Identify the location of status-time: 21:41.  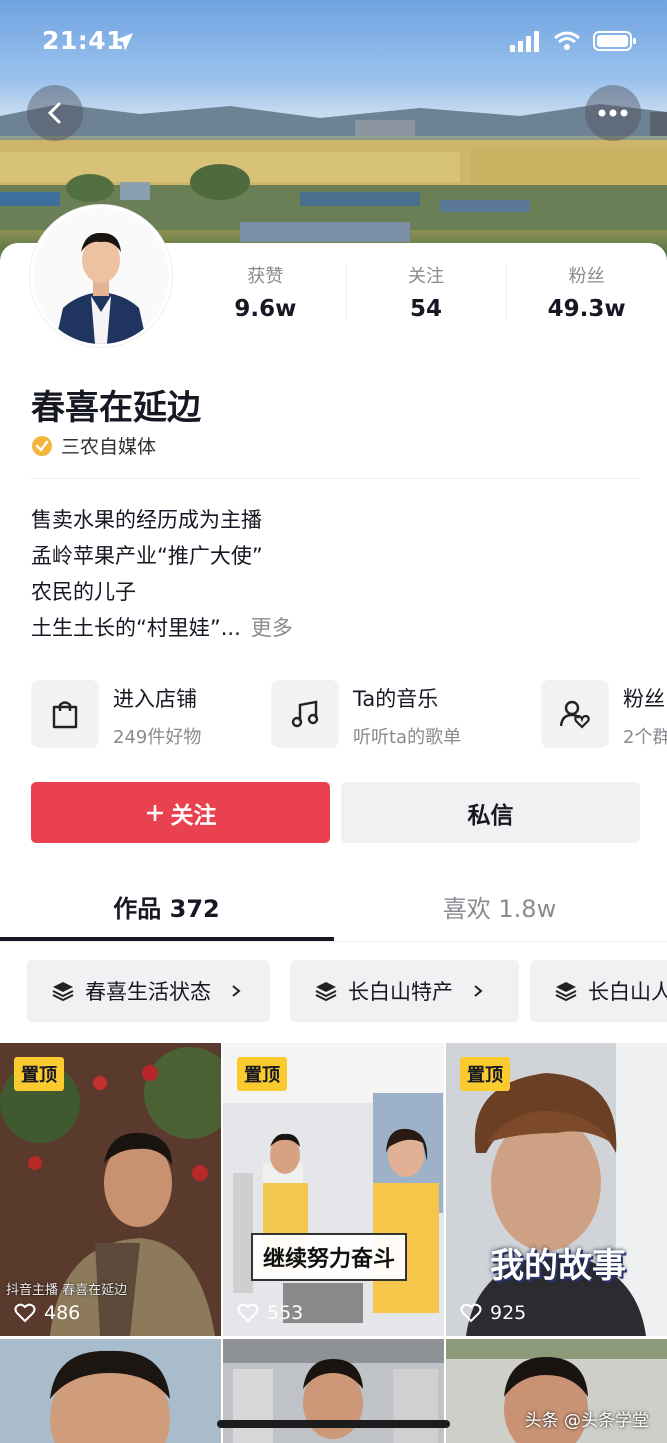
(83, 40).